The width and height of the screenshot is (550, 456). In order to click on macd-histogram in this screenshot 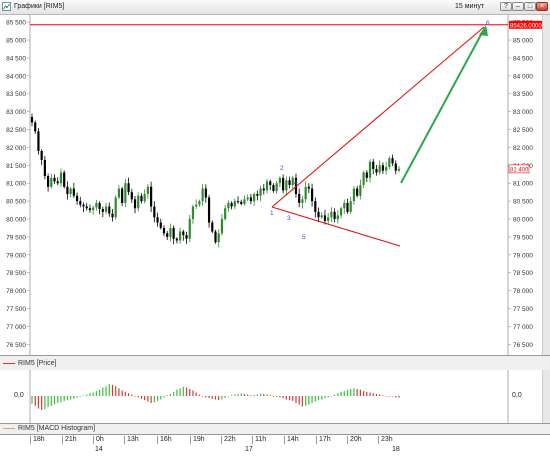, I will do `click(275, 396)`.